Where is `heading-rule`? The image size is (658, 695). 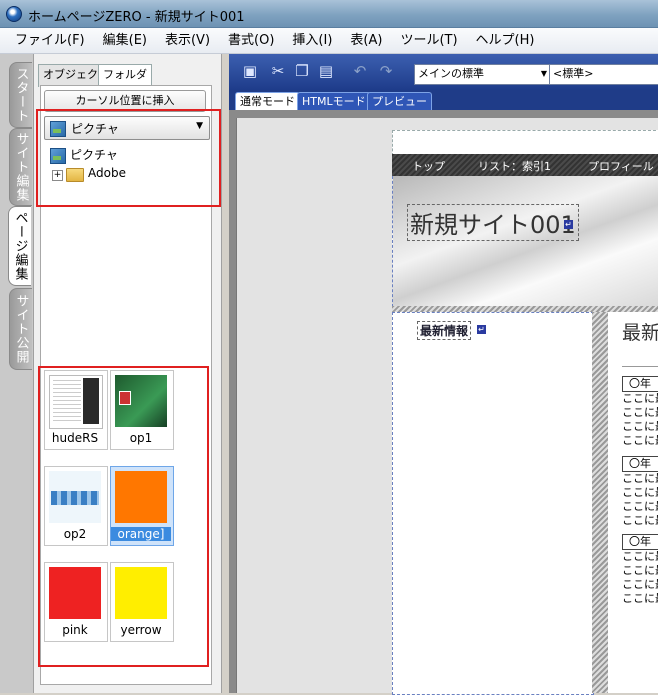 heading-rule is located at coordinates (640, 366).